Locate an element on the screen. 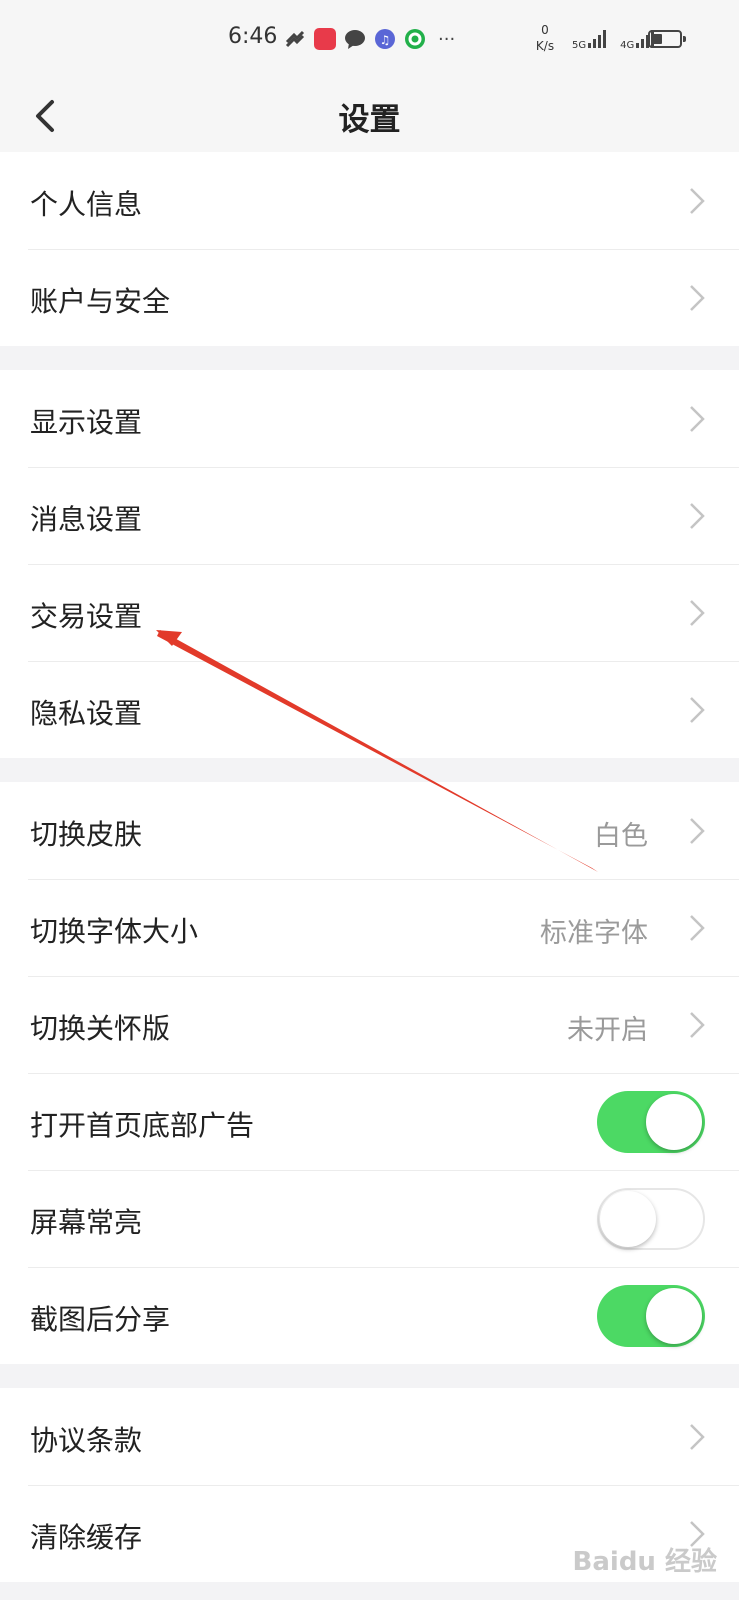 This screenshot has width=739, height=1600. settings-item-care-mode: 切换关怀版 未开启 is located at coordinates (369, 1024).